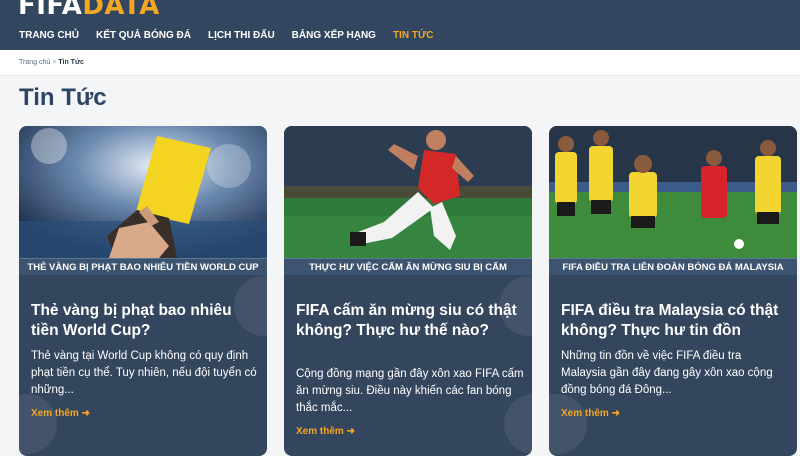  What do you see at coordinates (143, 35) in the screenshot?
I see `nav-item-results: KẾT QUẢ BÓNG ĐÁ` at bounding box center [143, 35].